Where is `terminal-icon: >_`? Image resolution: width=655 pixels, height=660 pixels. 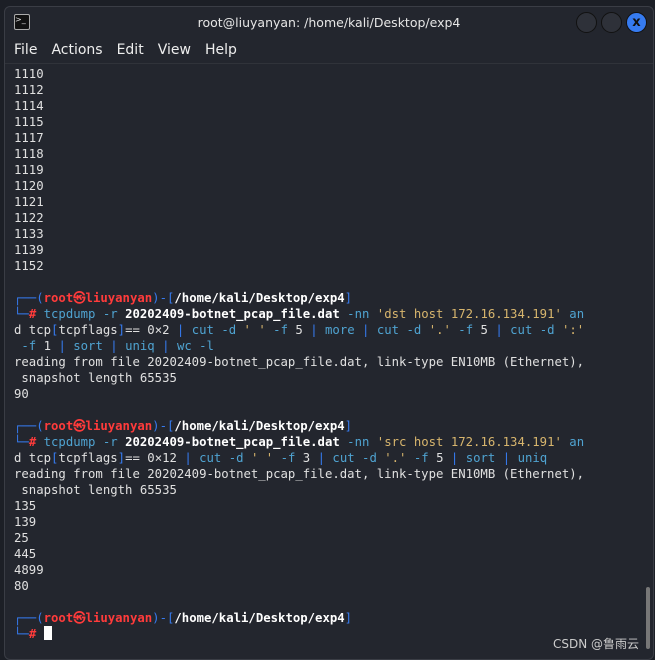
terminal-icon: >_ is located at coordinates (22, 22).